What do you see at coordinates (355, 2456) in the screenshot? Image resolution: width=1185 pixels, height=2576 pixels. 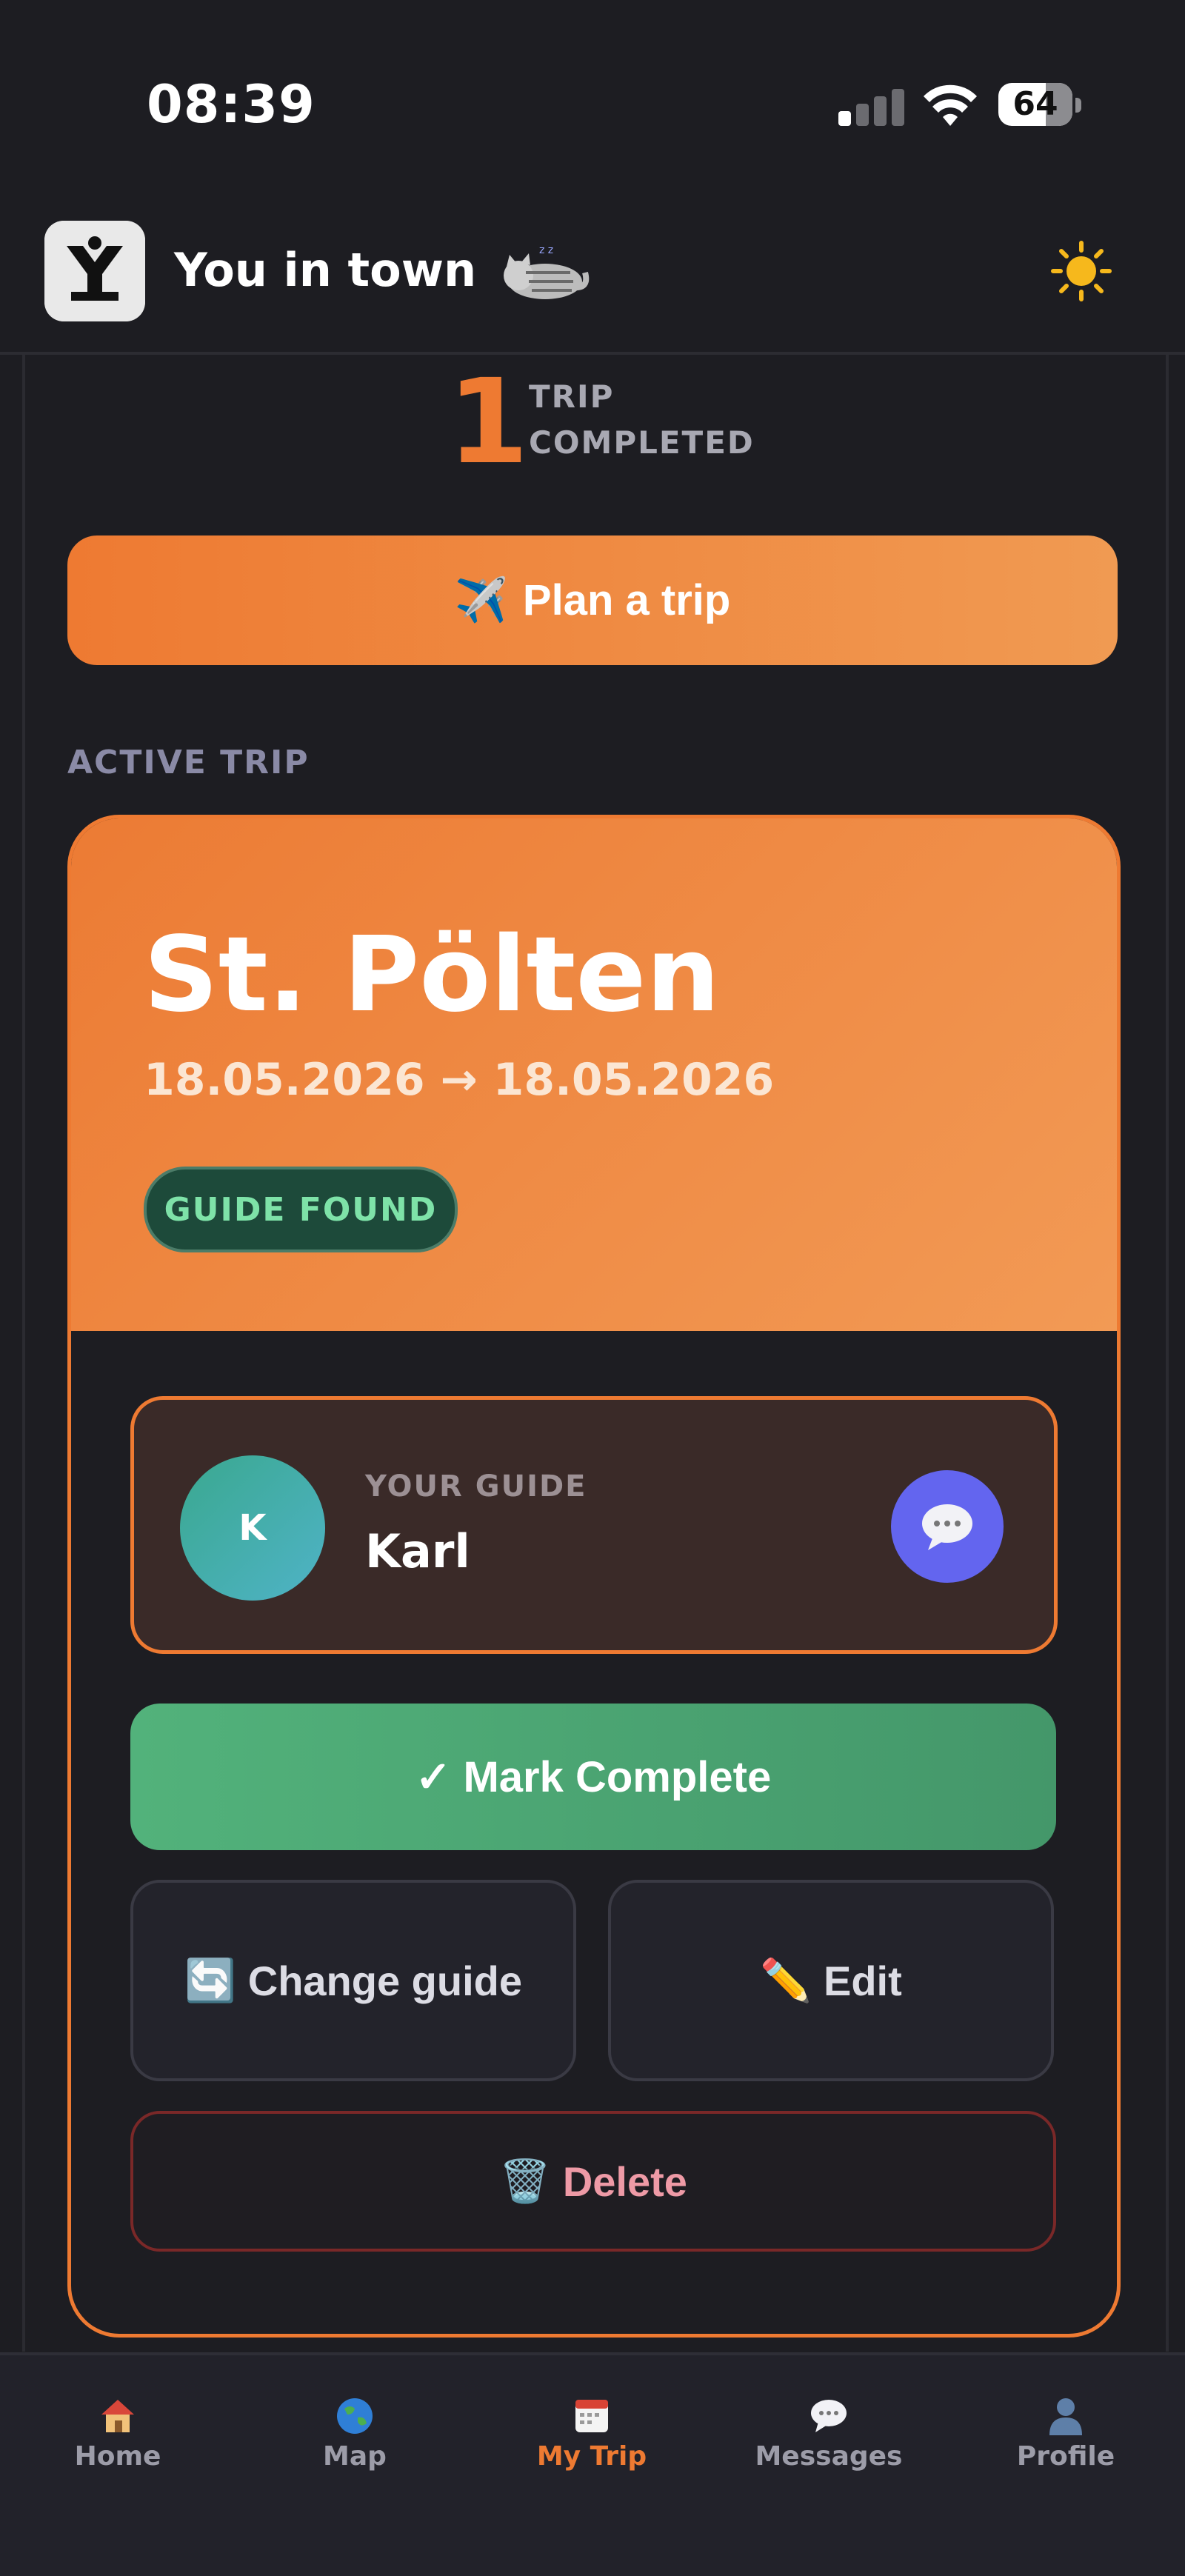 I see `nav-label-map: Map` at bounding box center [355, 2456].